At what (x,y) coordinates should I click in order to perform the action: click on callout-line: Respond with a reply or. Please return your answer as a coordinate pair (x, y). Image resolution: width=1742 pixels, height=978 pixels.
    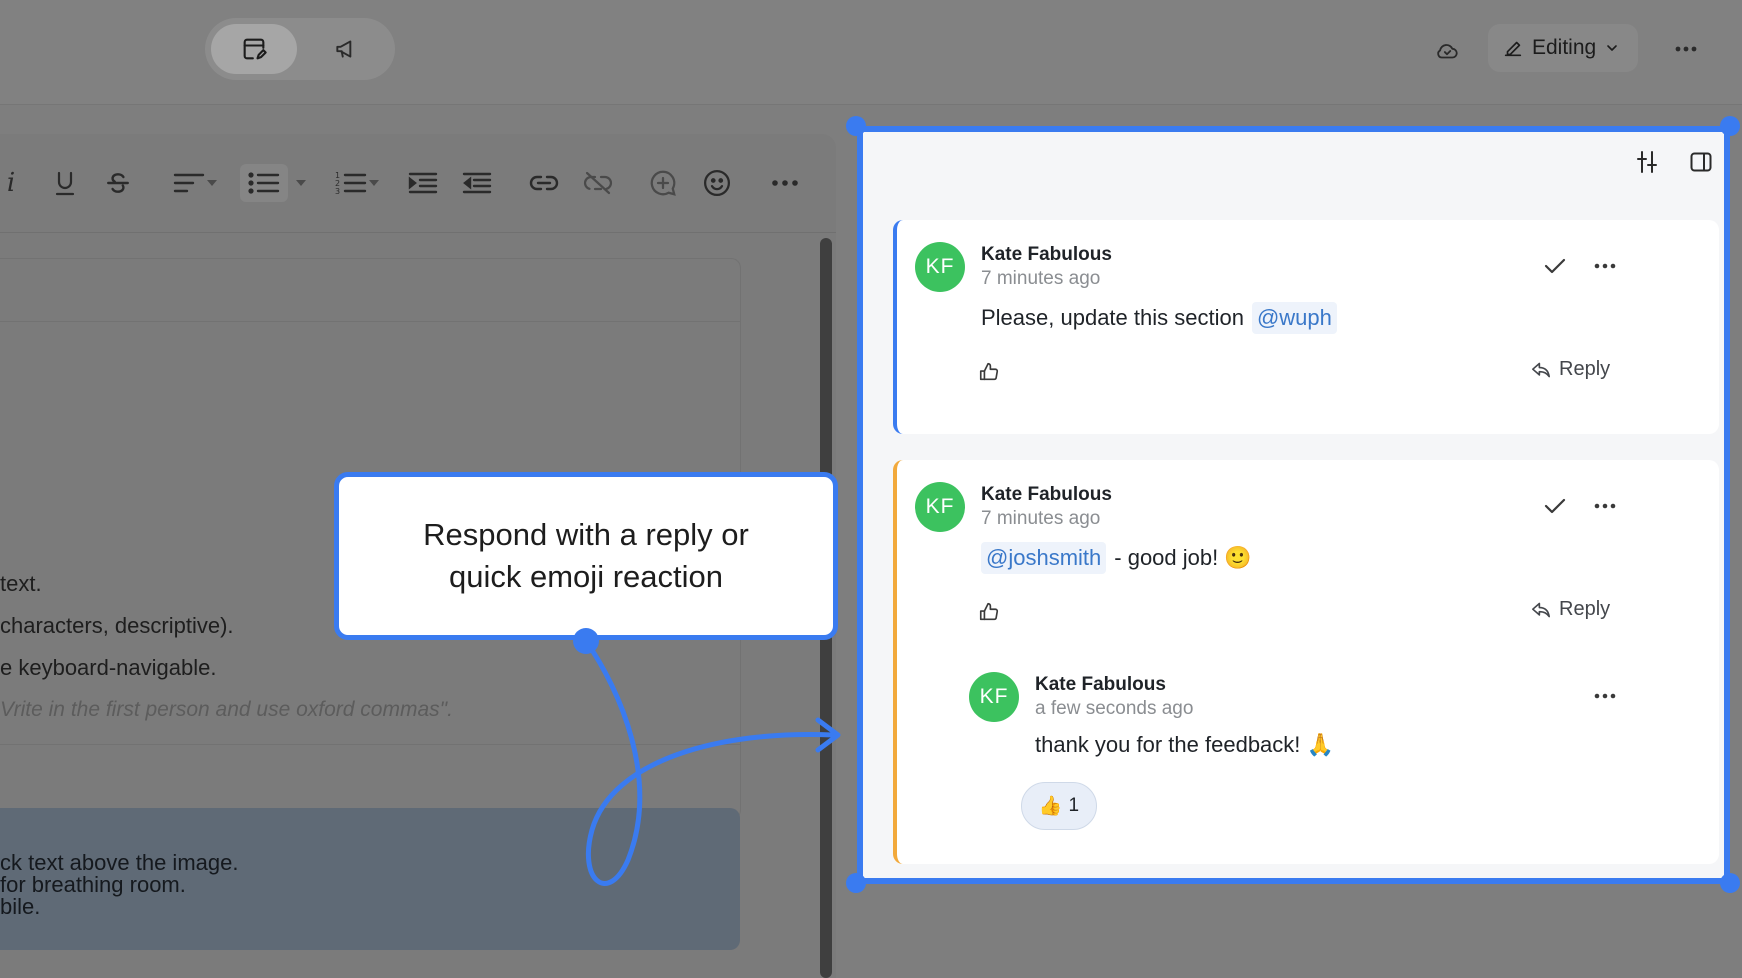
    Looking at the image, I should click on (586, 534).